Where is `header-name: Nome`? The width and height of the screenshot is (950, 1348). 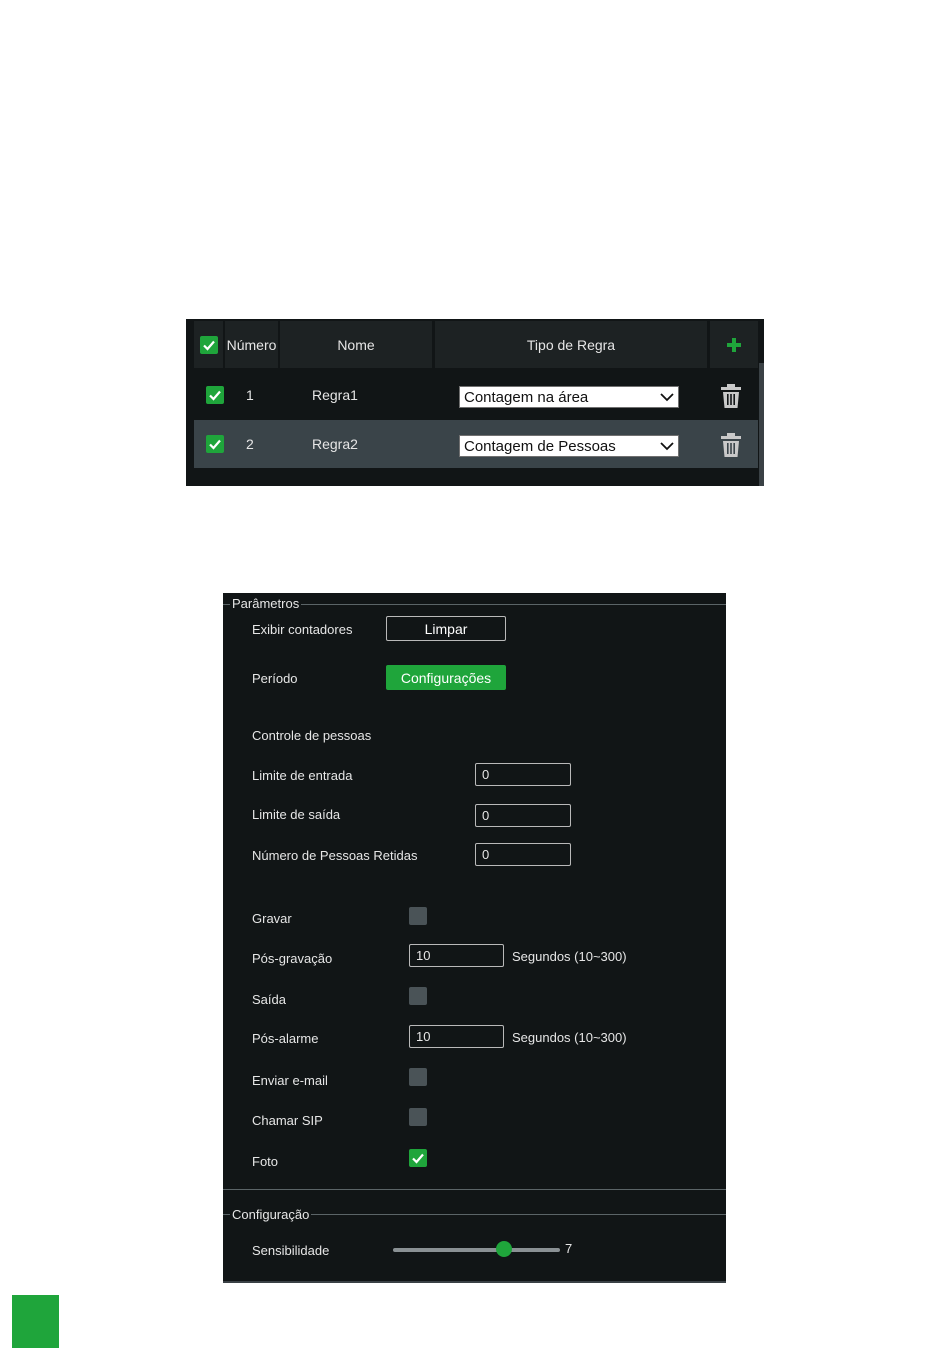
header-name: Nome is located at coordinates (356, 344).